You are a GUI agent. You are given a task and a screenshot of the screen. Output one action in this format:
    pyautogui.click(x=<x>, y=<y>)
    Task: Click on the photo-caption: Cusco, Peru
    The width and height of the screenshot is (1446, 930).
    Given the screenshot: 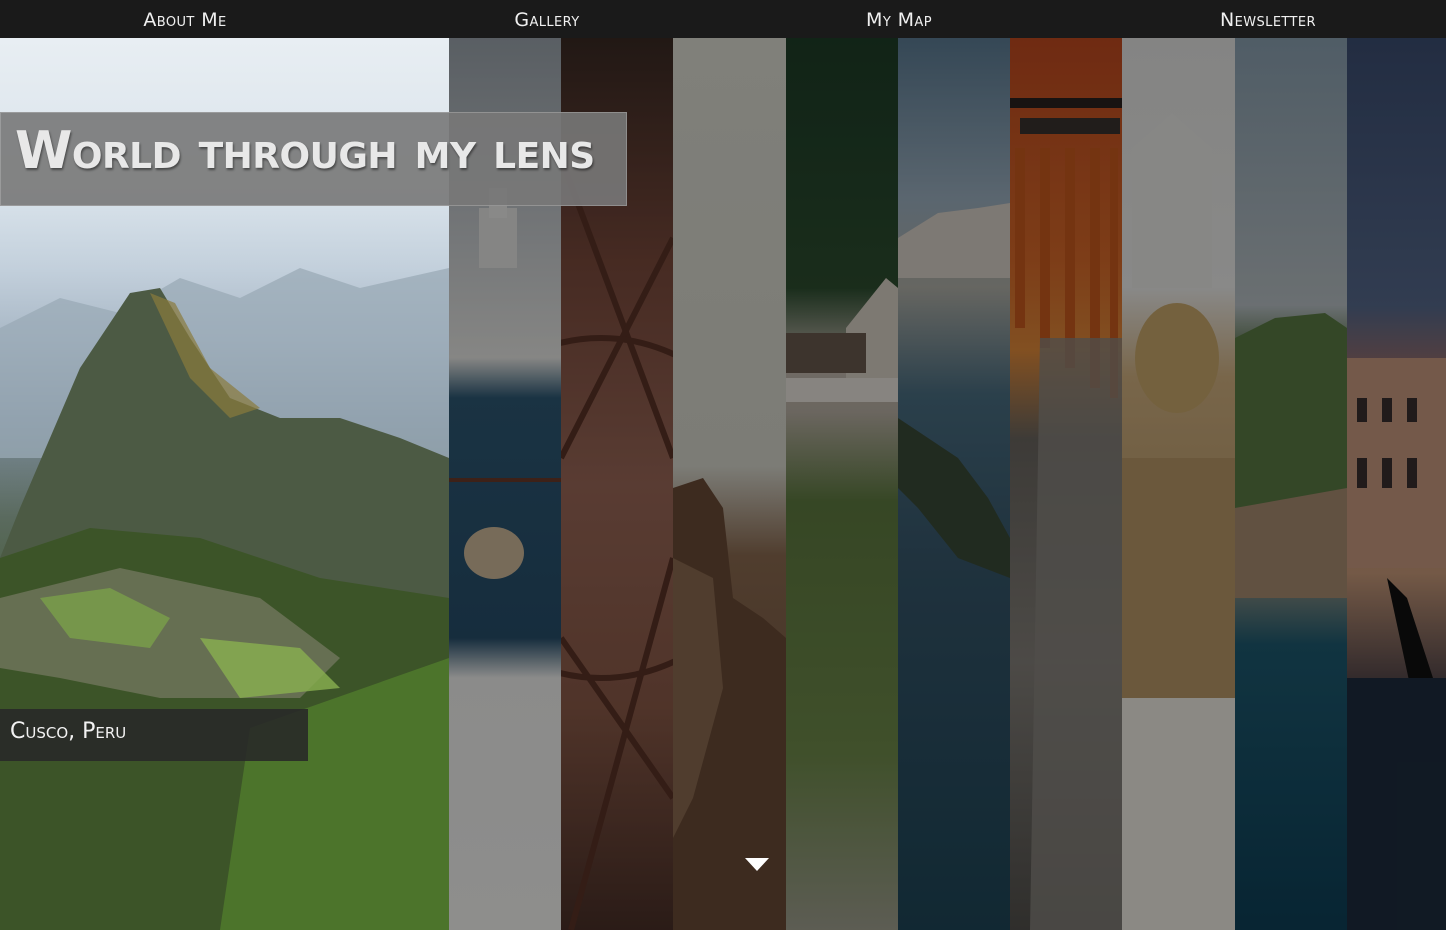 What is the action you would take?
    pyautogui.click(x=154, y=735)
    